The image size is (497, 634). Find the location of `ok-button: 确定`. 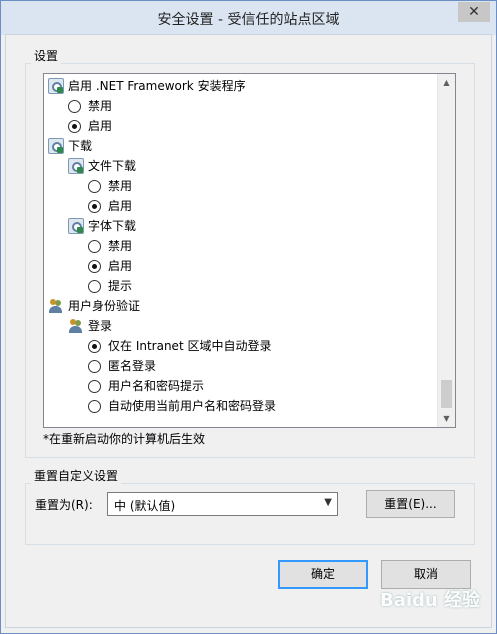

ok-button: 确定 is located at coordinates (323, 574).